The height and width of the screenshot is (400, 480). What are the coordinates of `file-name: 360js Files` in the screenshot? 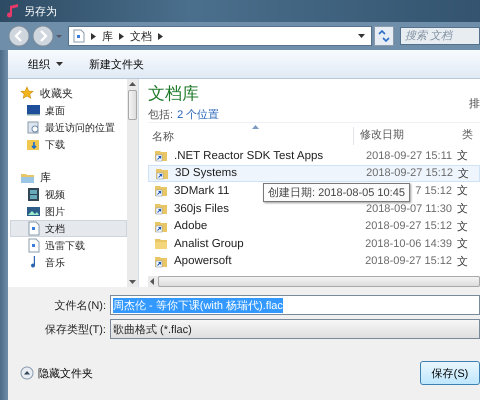 It's located at (201, 208).